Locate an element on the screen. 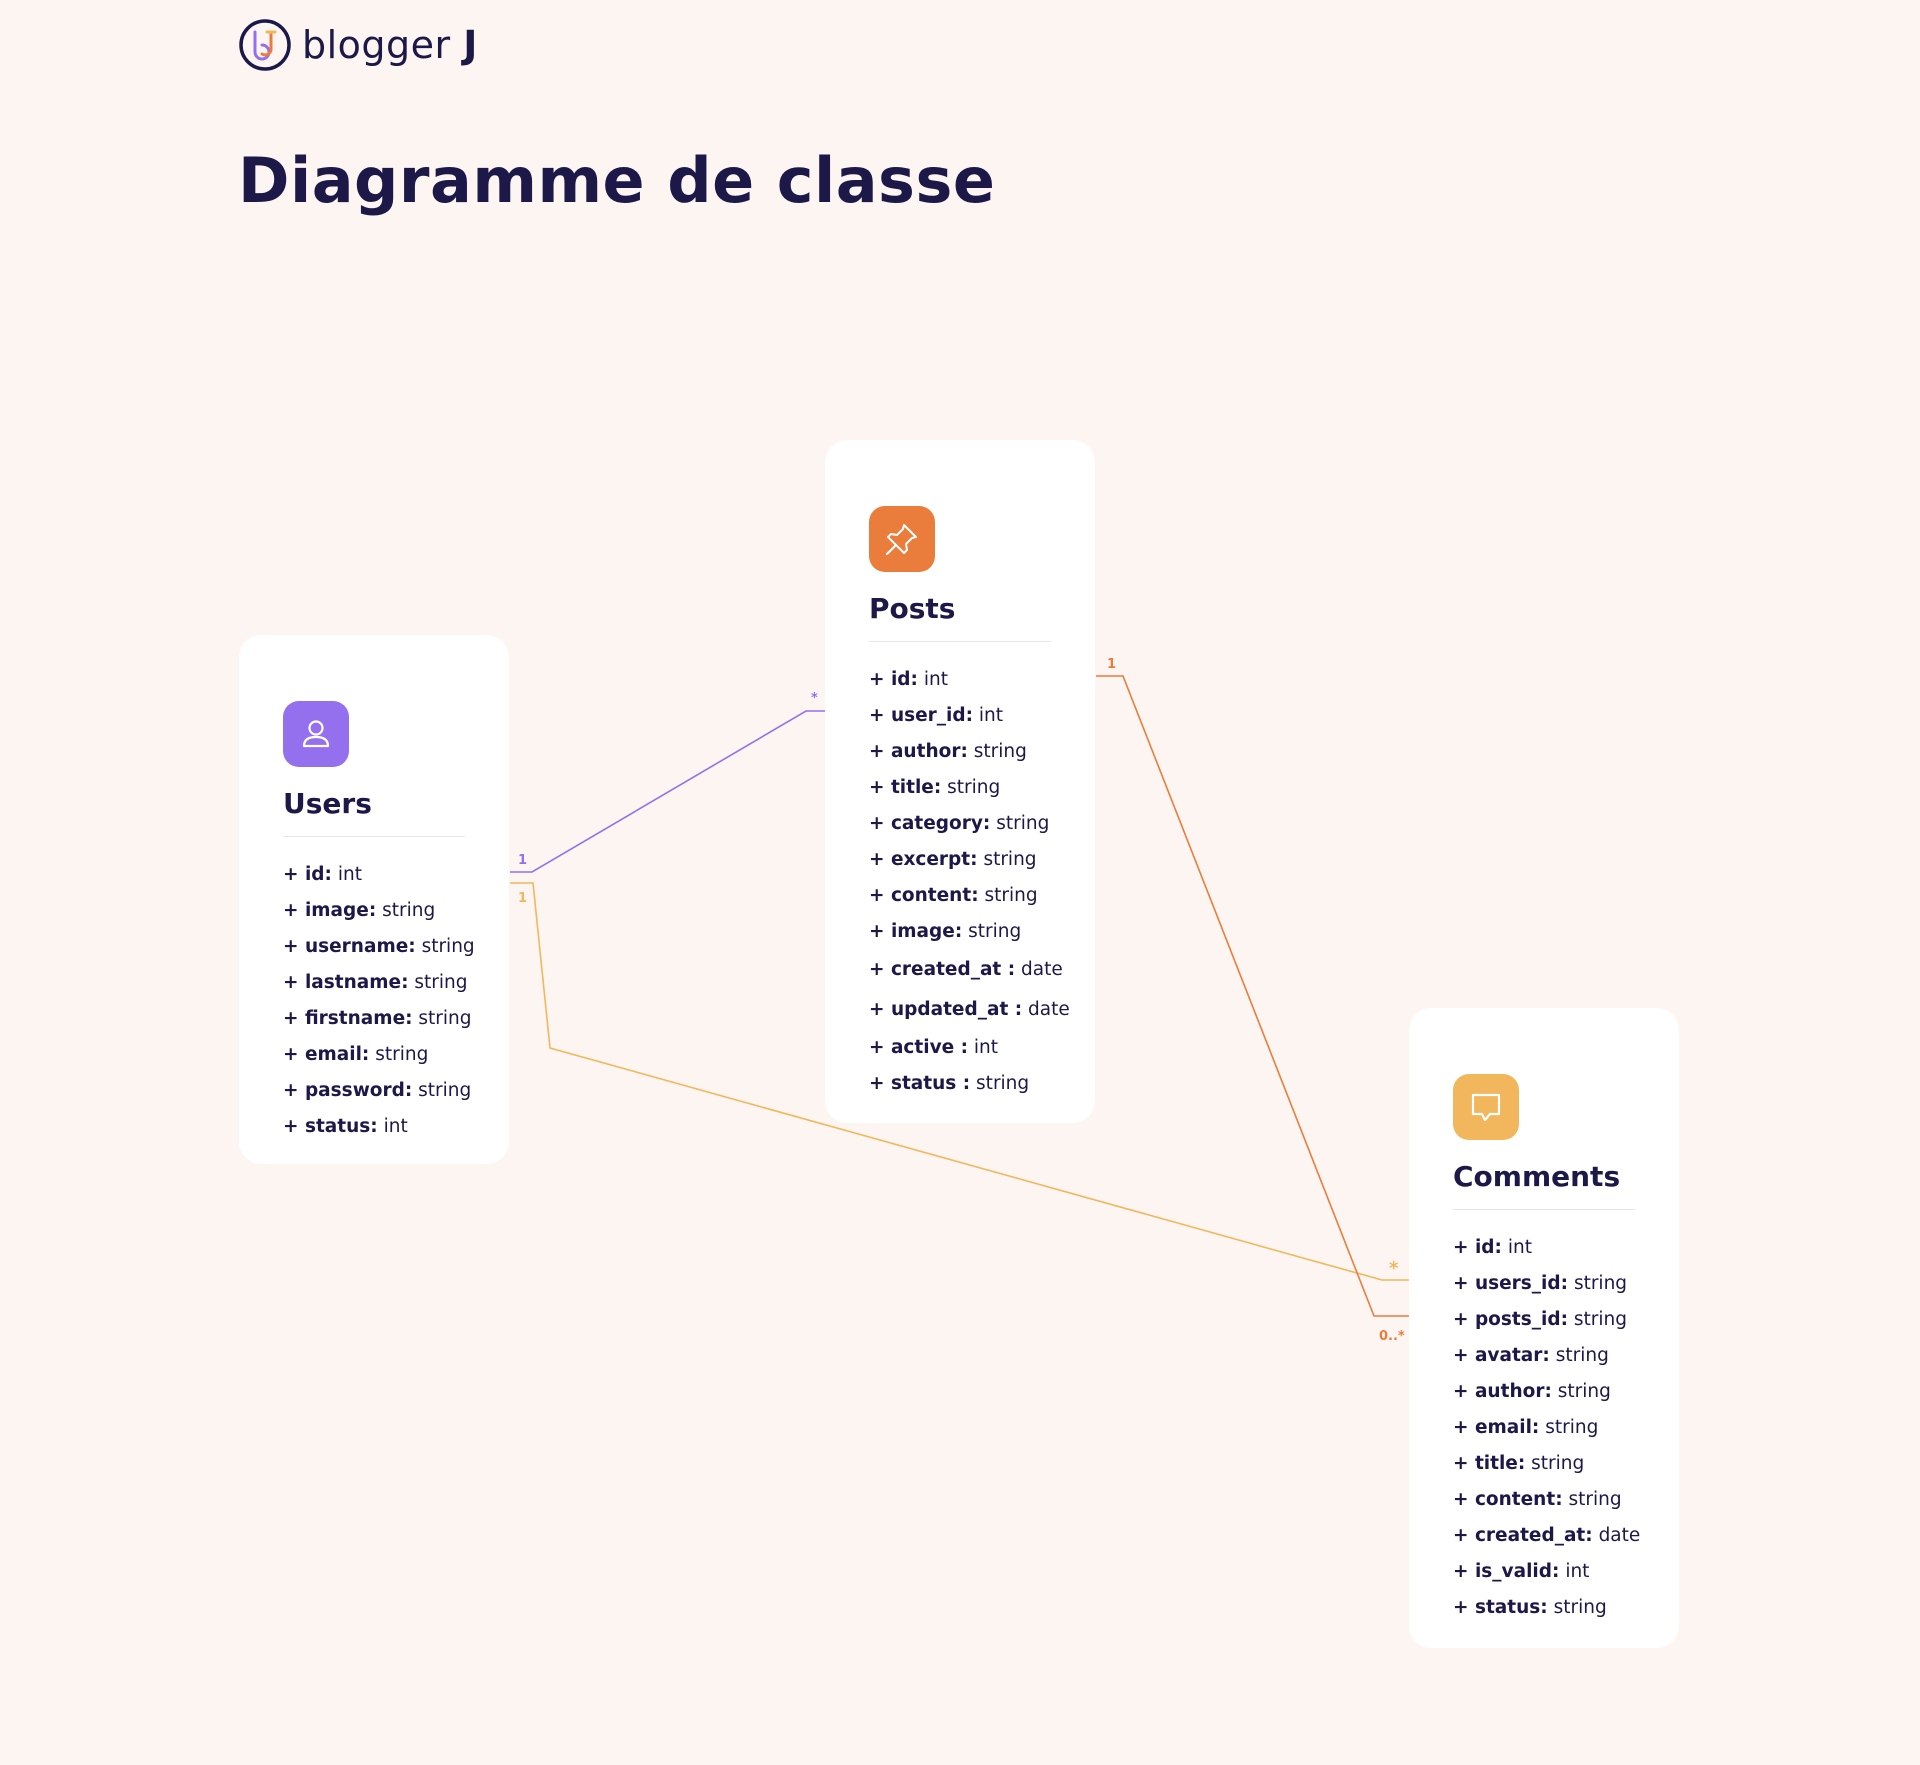 The image size is (1920, 1765). comment-icon is located at coordinates (1486, 1107).